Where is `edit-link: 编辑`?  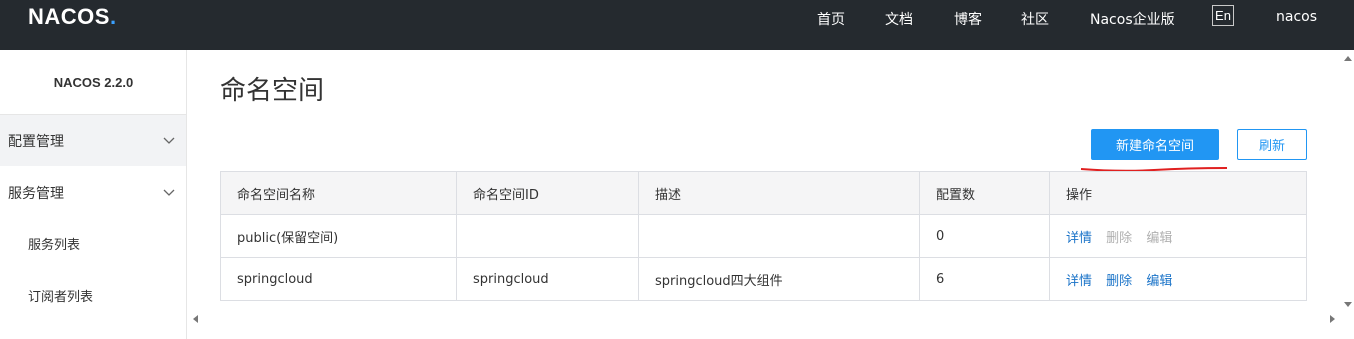
edit-link: 编辑 is located at coordinates (1159, 281).